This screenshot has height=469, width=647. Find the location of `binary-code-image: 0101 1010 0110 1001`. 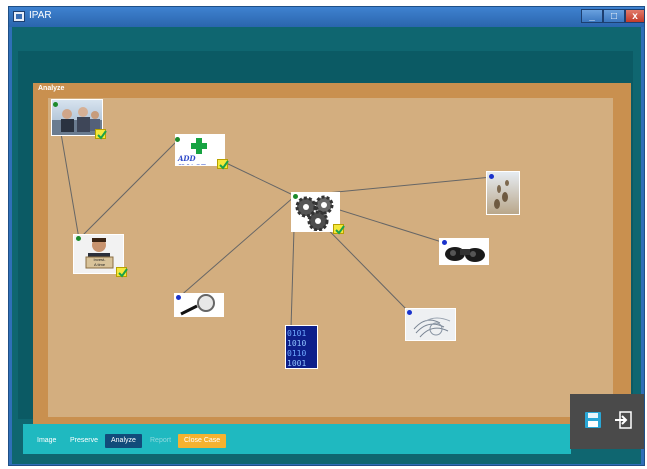

binary-code-image: 0101 1010 0110 1001 is located at coordinates (296, 348).